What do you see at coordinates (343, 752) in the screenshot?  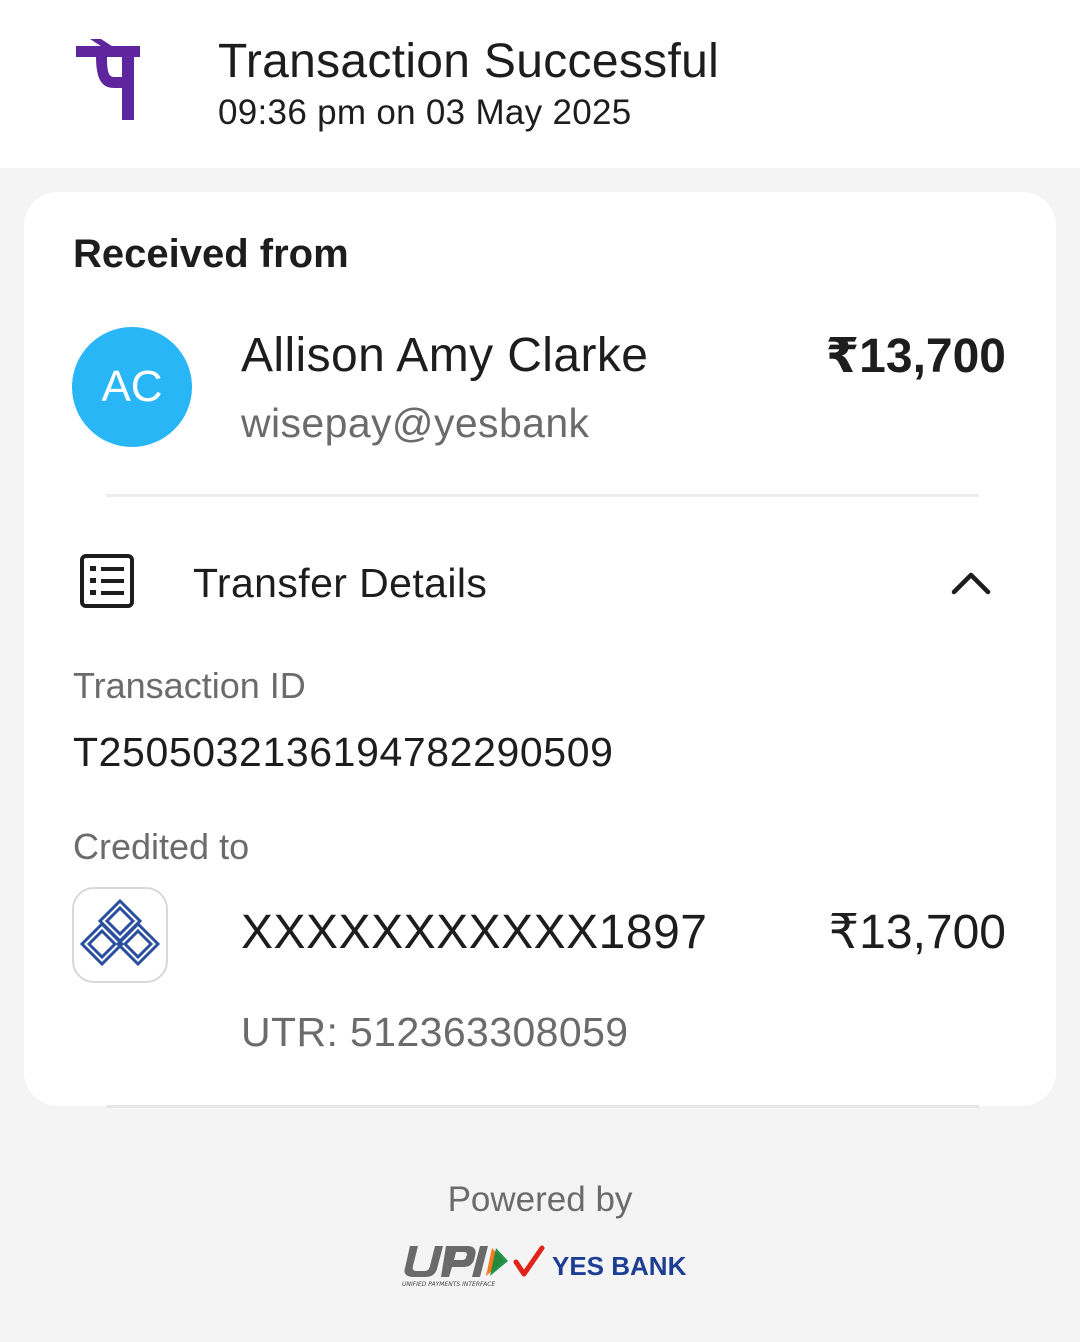 I see `transaction-id-value: T2505032136194782290509` at bounding box center [343, 752].